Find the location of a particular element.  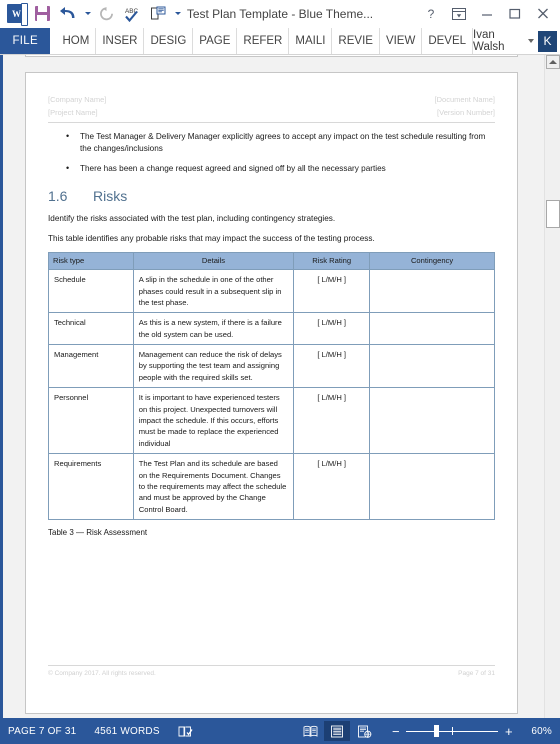

header-company-name: [Company Name] is located at coordinates (77, 99).